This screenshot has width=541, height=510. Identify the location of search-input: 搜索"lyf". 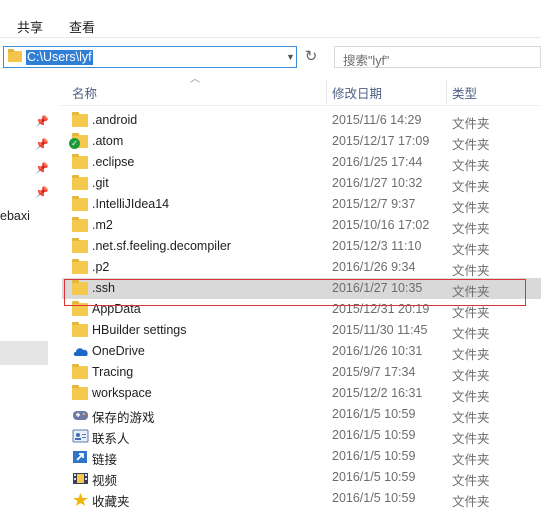
(437, 57).